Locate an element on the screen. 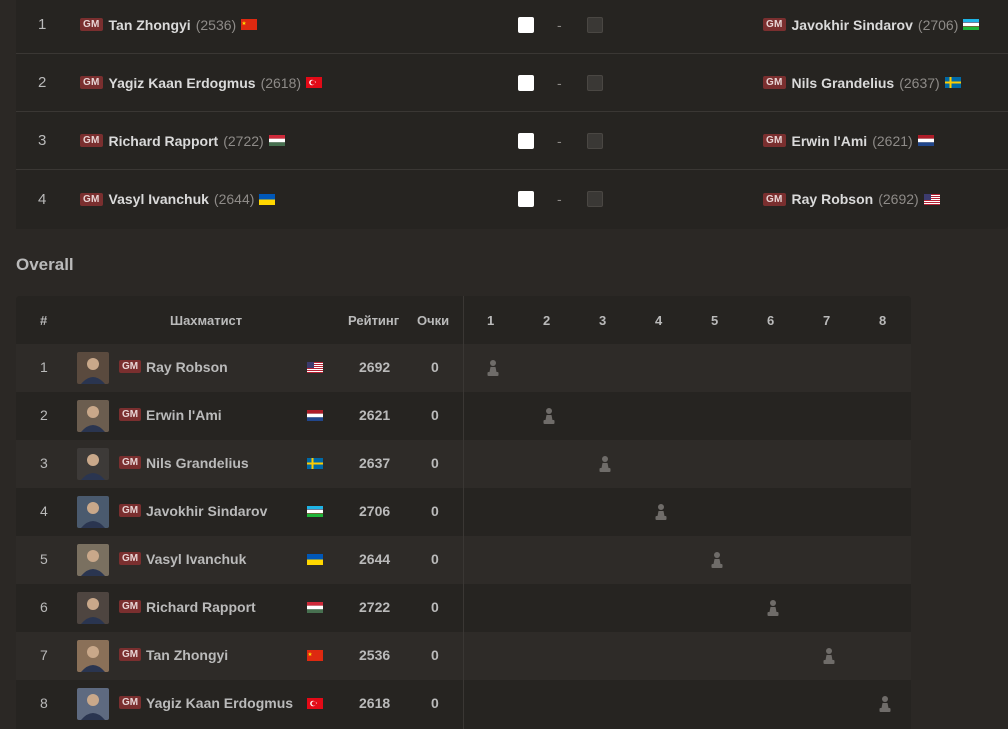 The width and height of the screenshot is (1008, 729). header-rating: Рейтинг is located at coordinates (373, 320).